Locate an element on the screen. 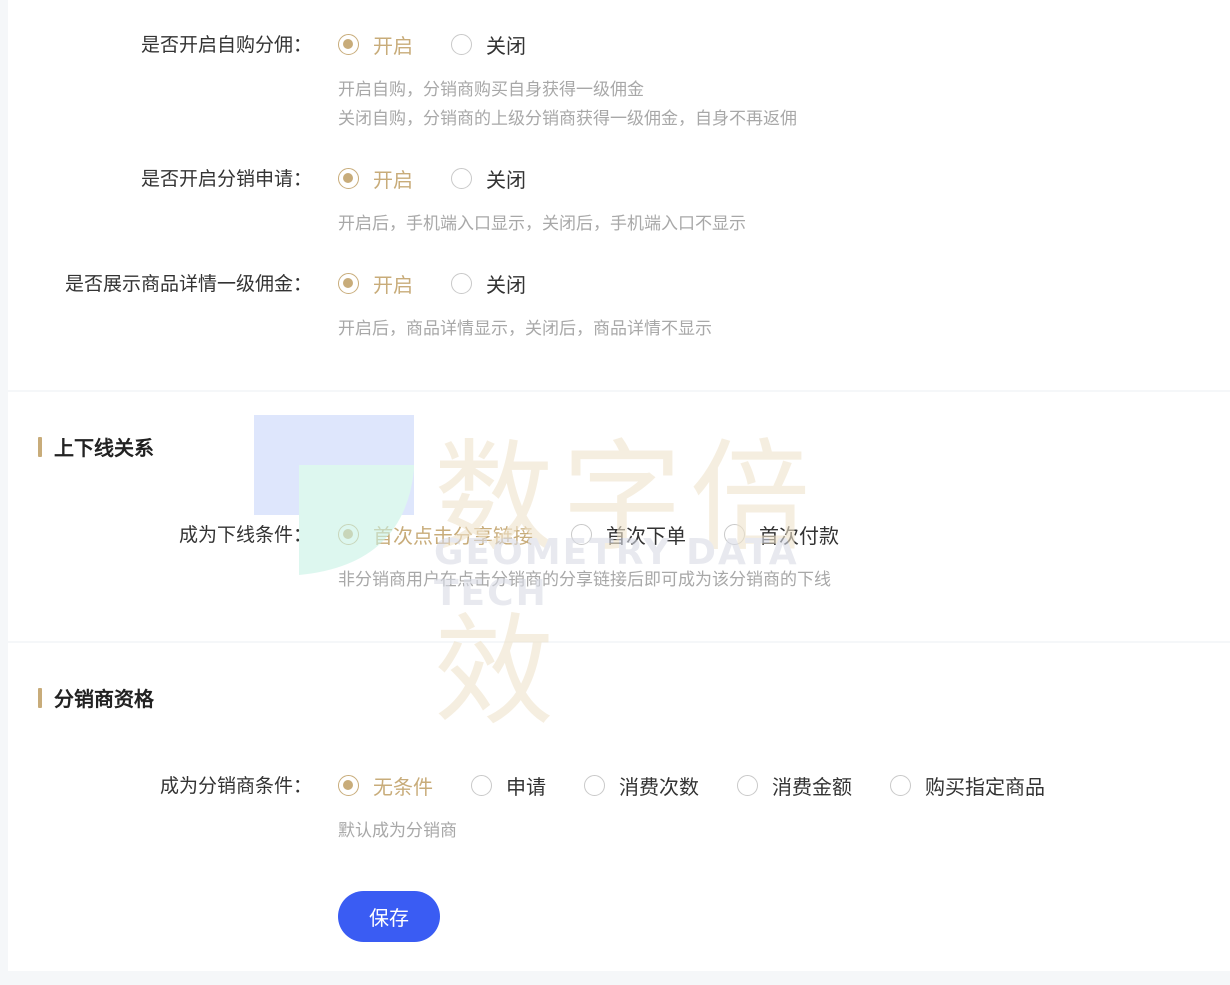 The height and width of the screenshot is (985, 1230). downline-condition-radio-group: 首次点击分享链接 首次下单 首次付款 is located at coordinates (607, 534).